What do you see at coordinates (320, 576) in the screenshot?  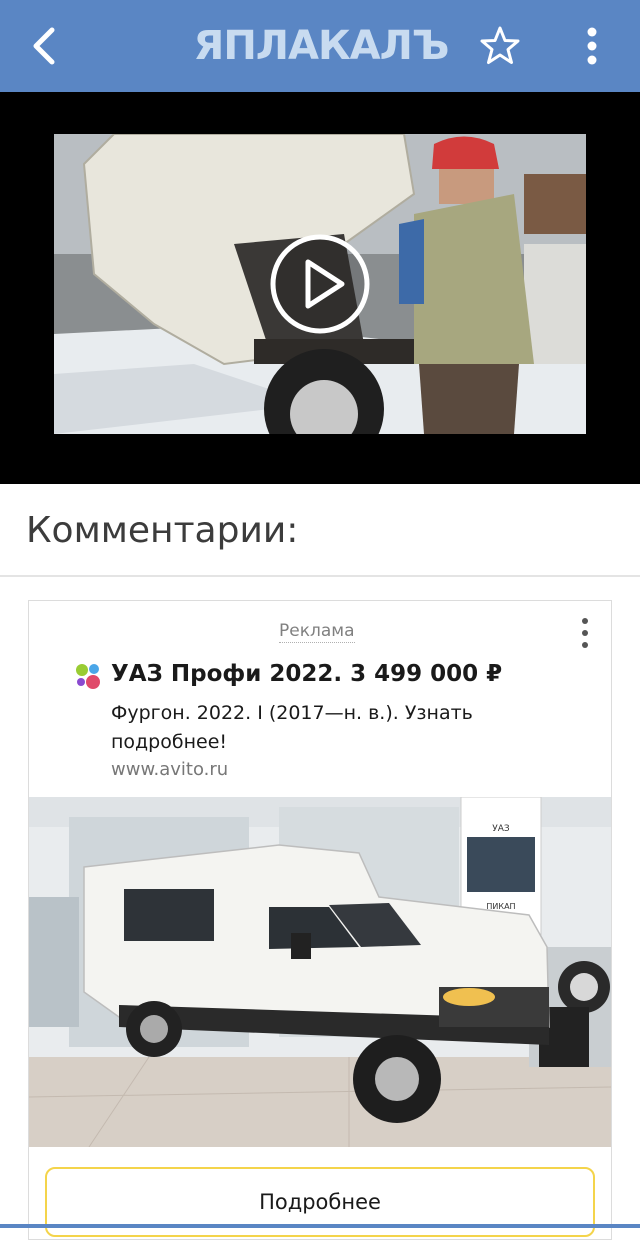 I see `section-divider` at bounding box center [320, 576].